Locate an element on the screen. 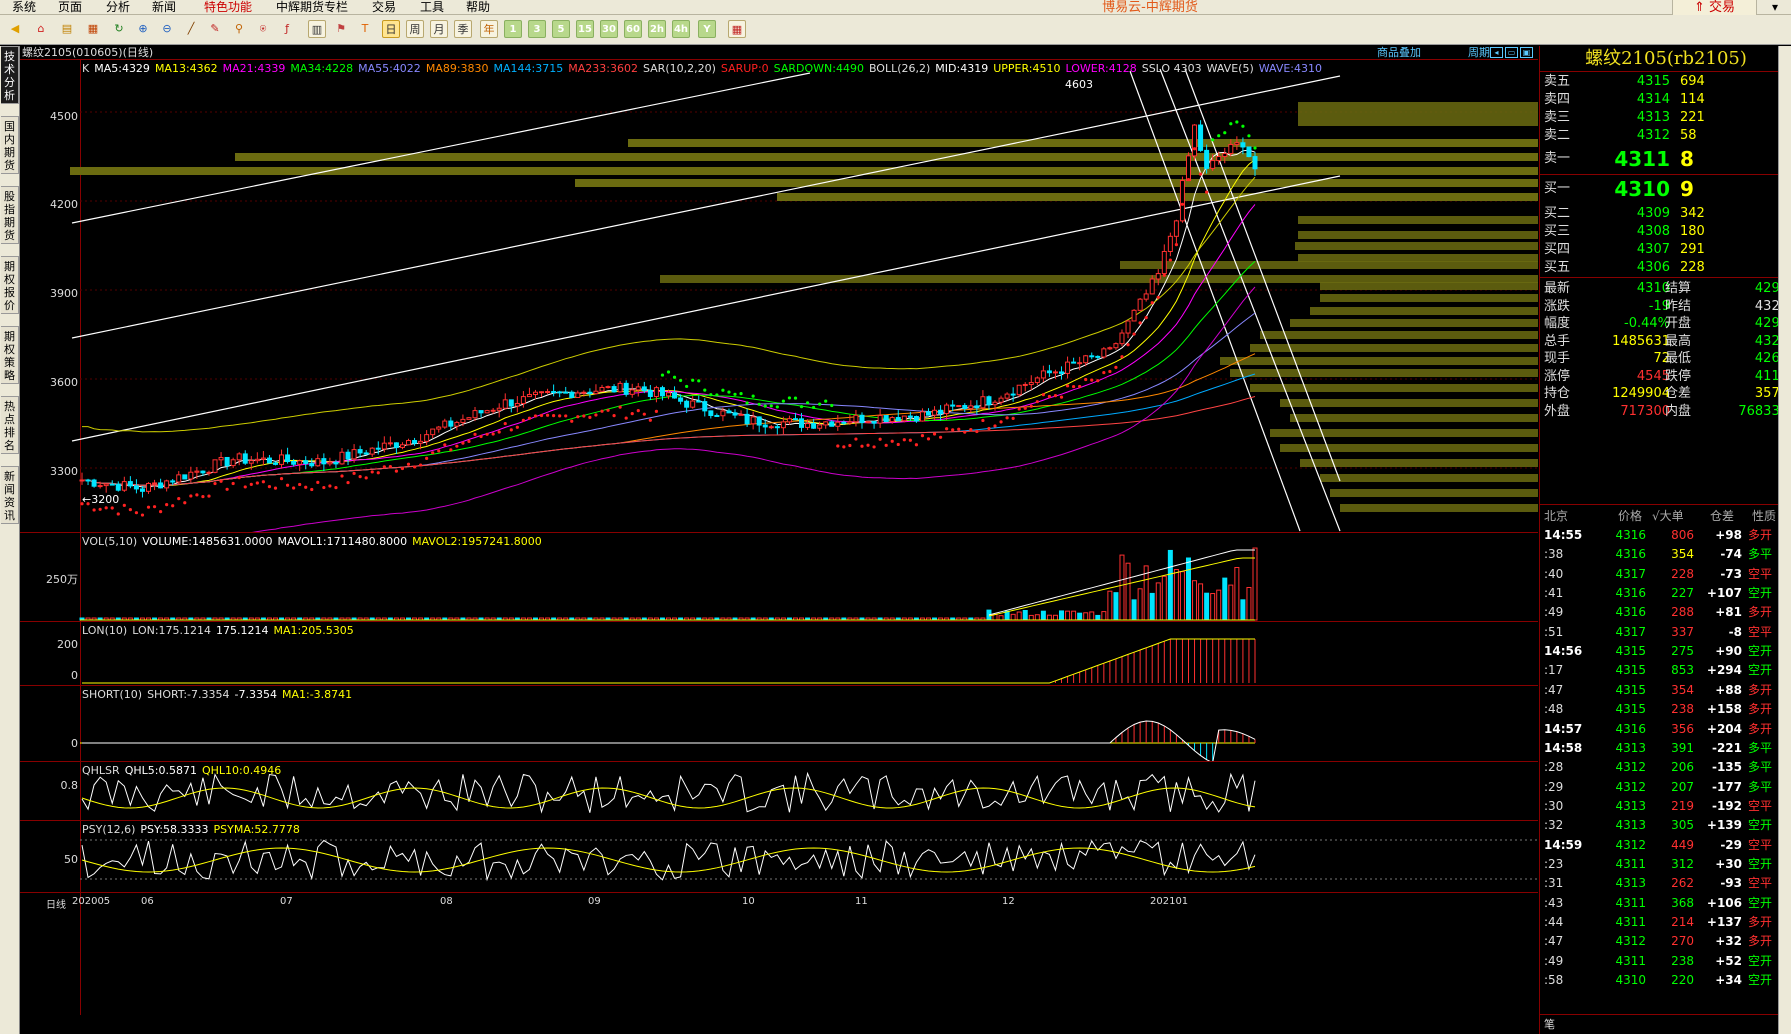 This screenshot has width=1791, height=1034. zoom-in-icon: ⊕ is located at coordinates (143, 29).